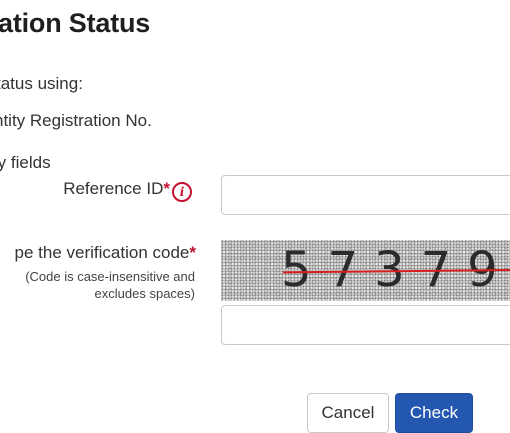 The width and height of the screenshot is (510, 433). Describe the element at coordinates (348, 413) in the screenshot. I see `cancel-button: Cancel` at that location.